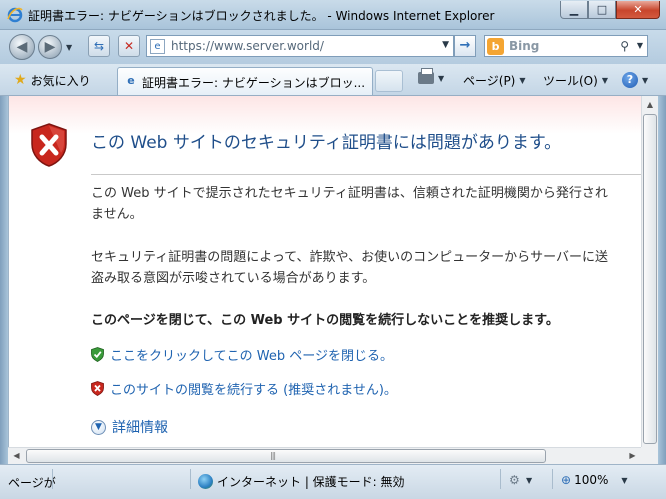  What do you see at coordinates (624, 480) in the screenshot?
I see `zoom-dropdown-icon: ▼` at bounding box center [624, 480].